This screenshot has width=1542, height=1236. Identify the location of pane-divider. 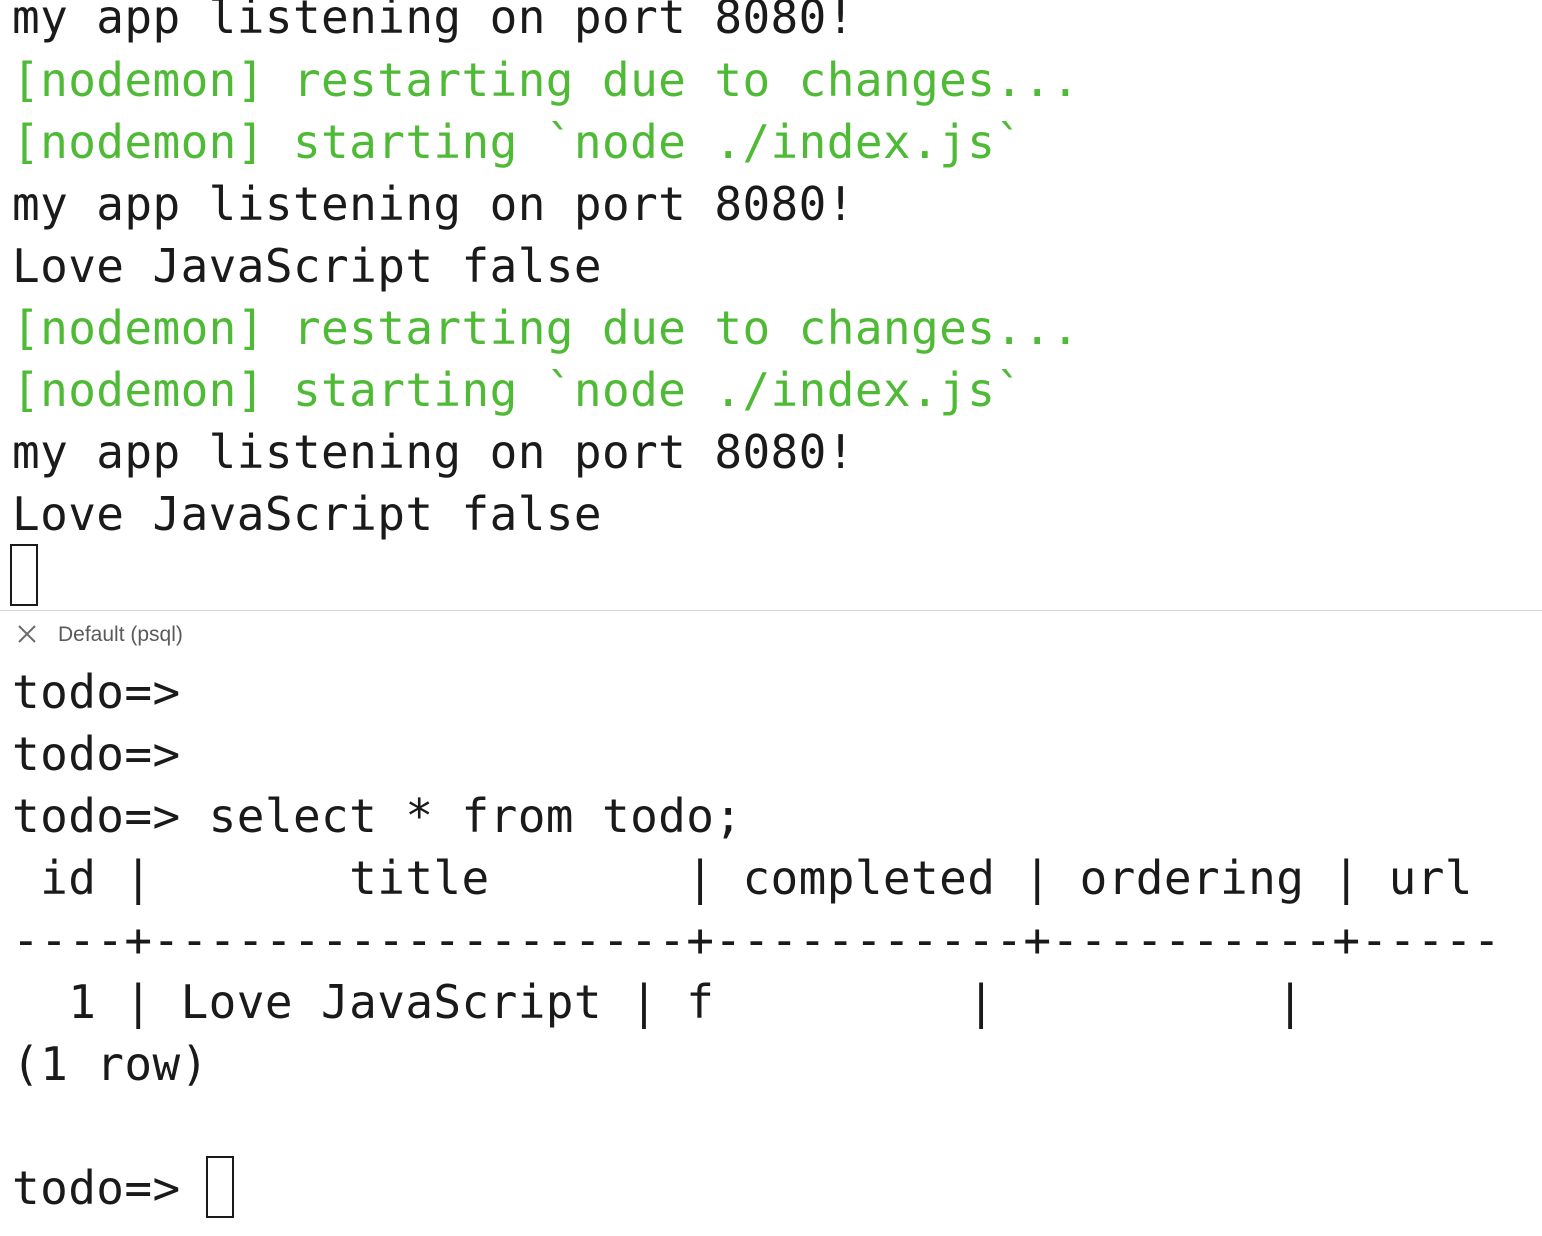
(771, 610).